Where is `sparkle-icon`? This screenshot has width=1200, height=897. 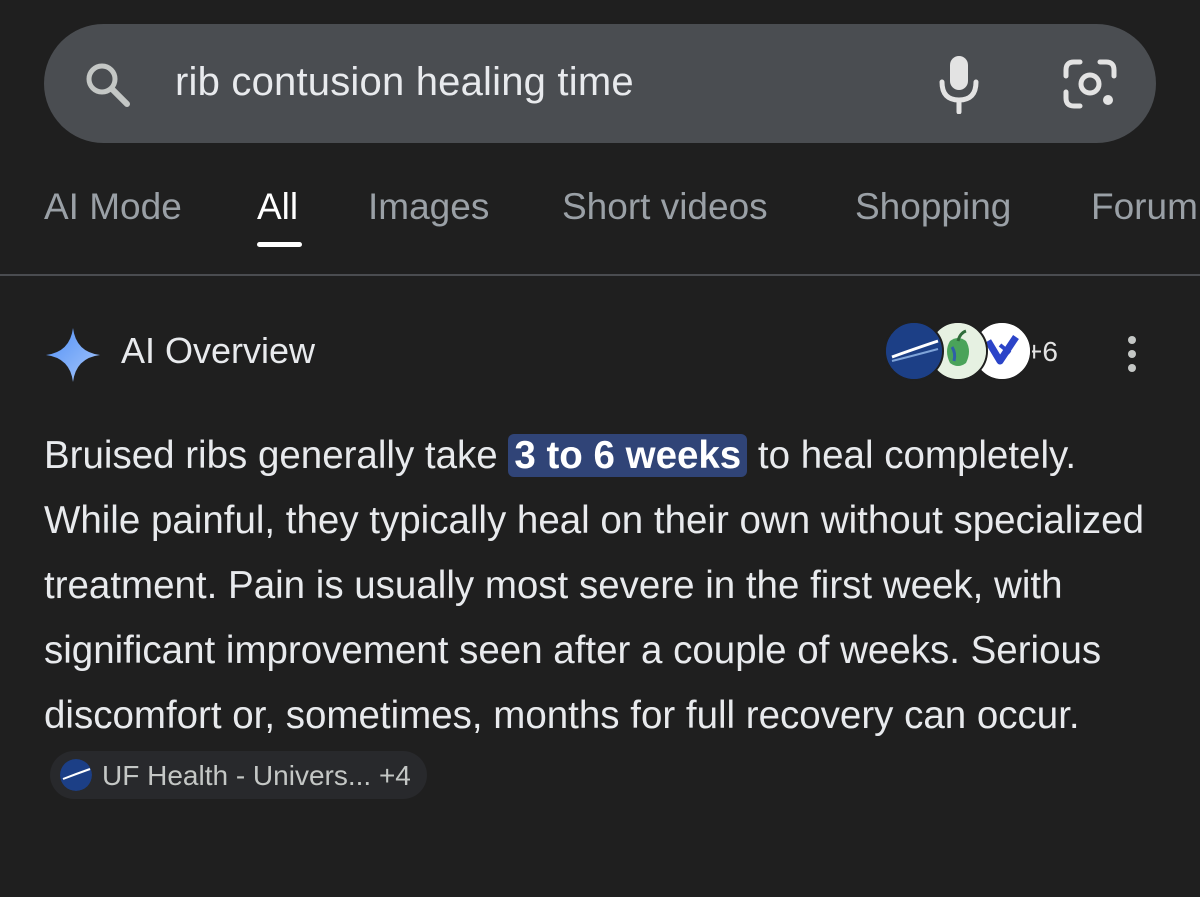 sparkle-icon is located at coordinates (73, 355).